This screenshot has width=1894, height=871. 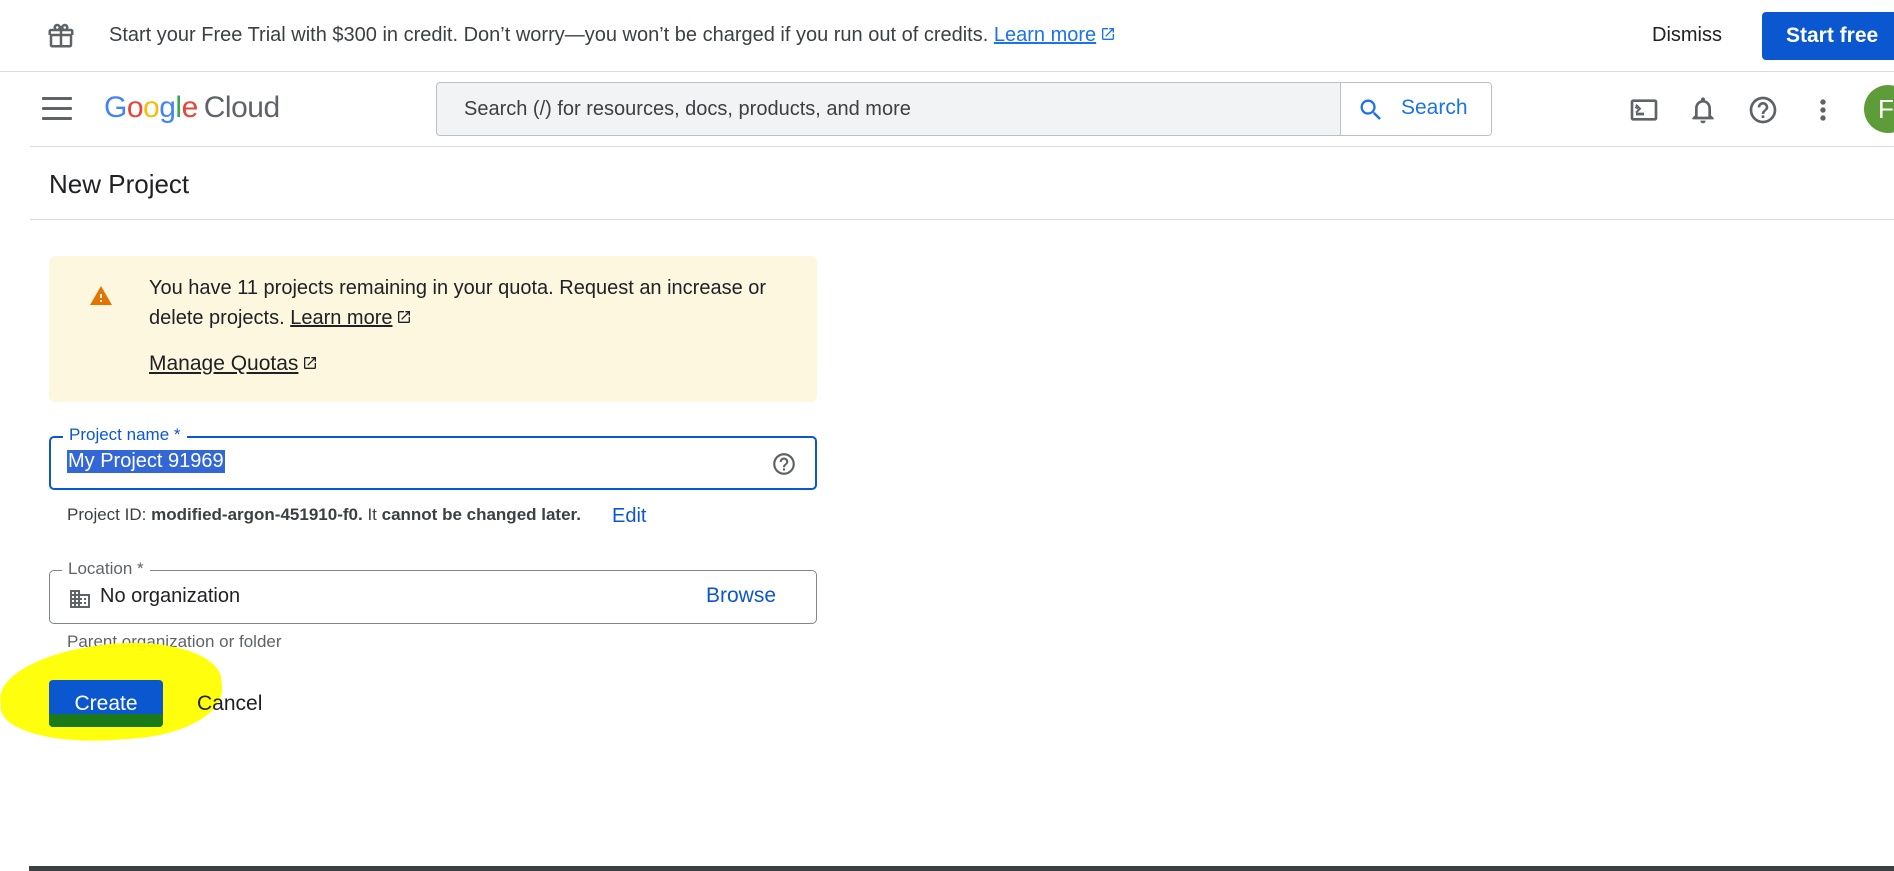 I want to click on project-id-prefix: Project ID:, so click(x=107, y=514).